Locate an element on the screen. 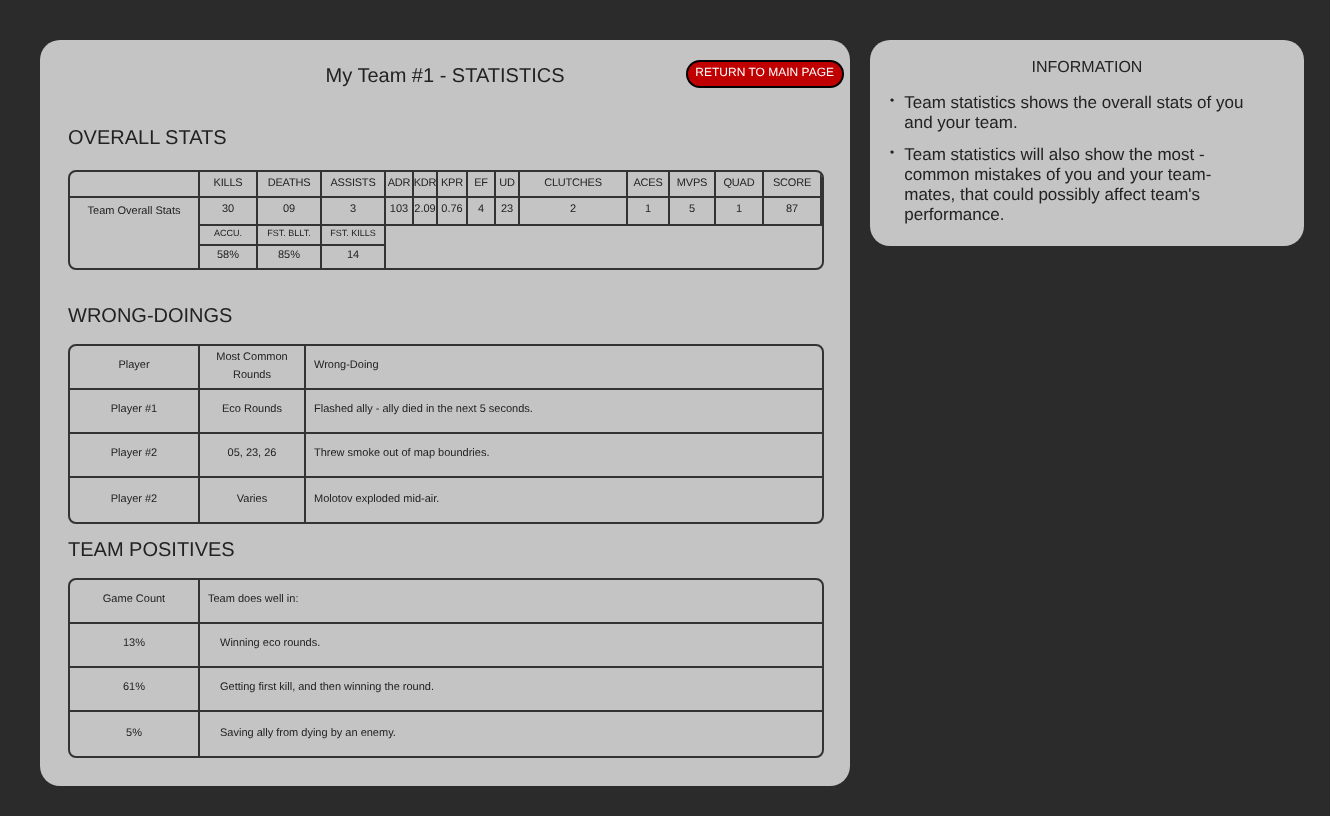  info-text: Team statistics shows the overall stats of you and your team. is located at coordinates (1075, 112).